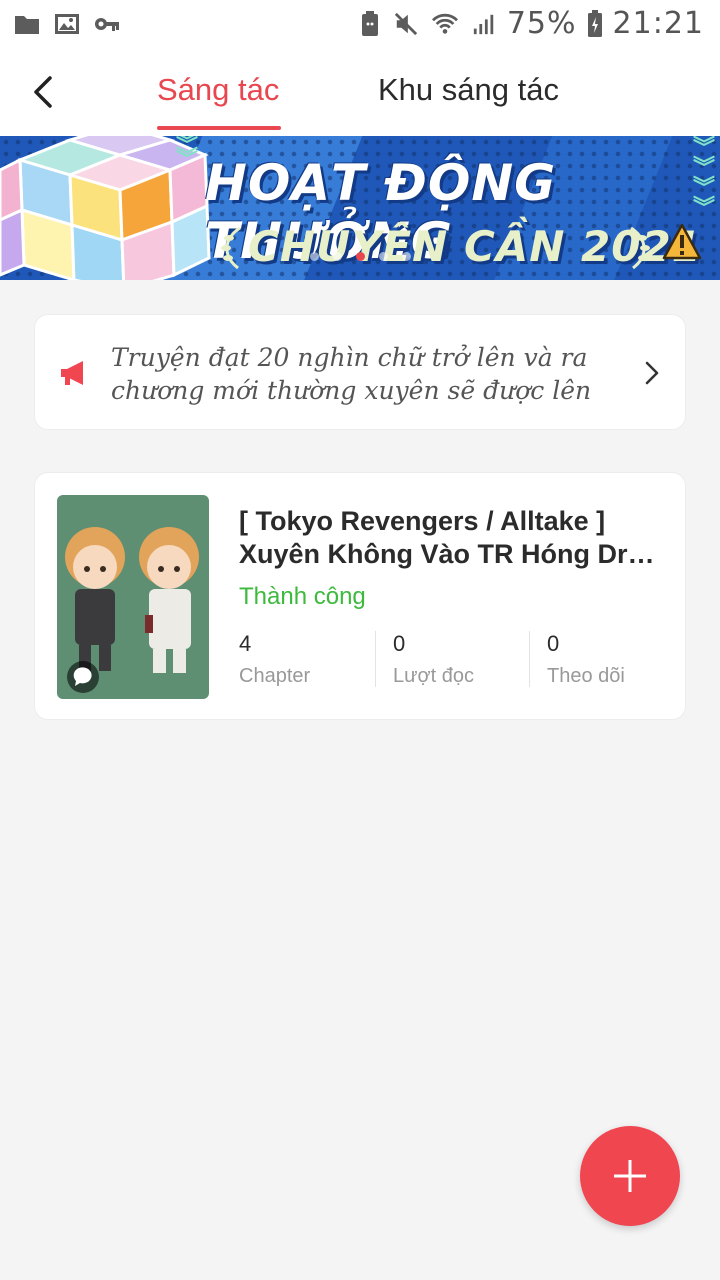 This screenshot has width=720, height=1280. I want to click on laurel-right-icon, so click(640, 248).